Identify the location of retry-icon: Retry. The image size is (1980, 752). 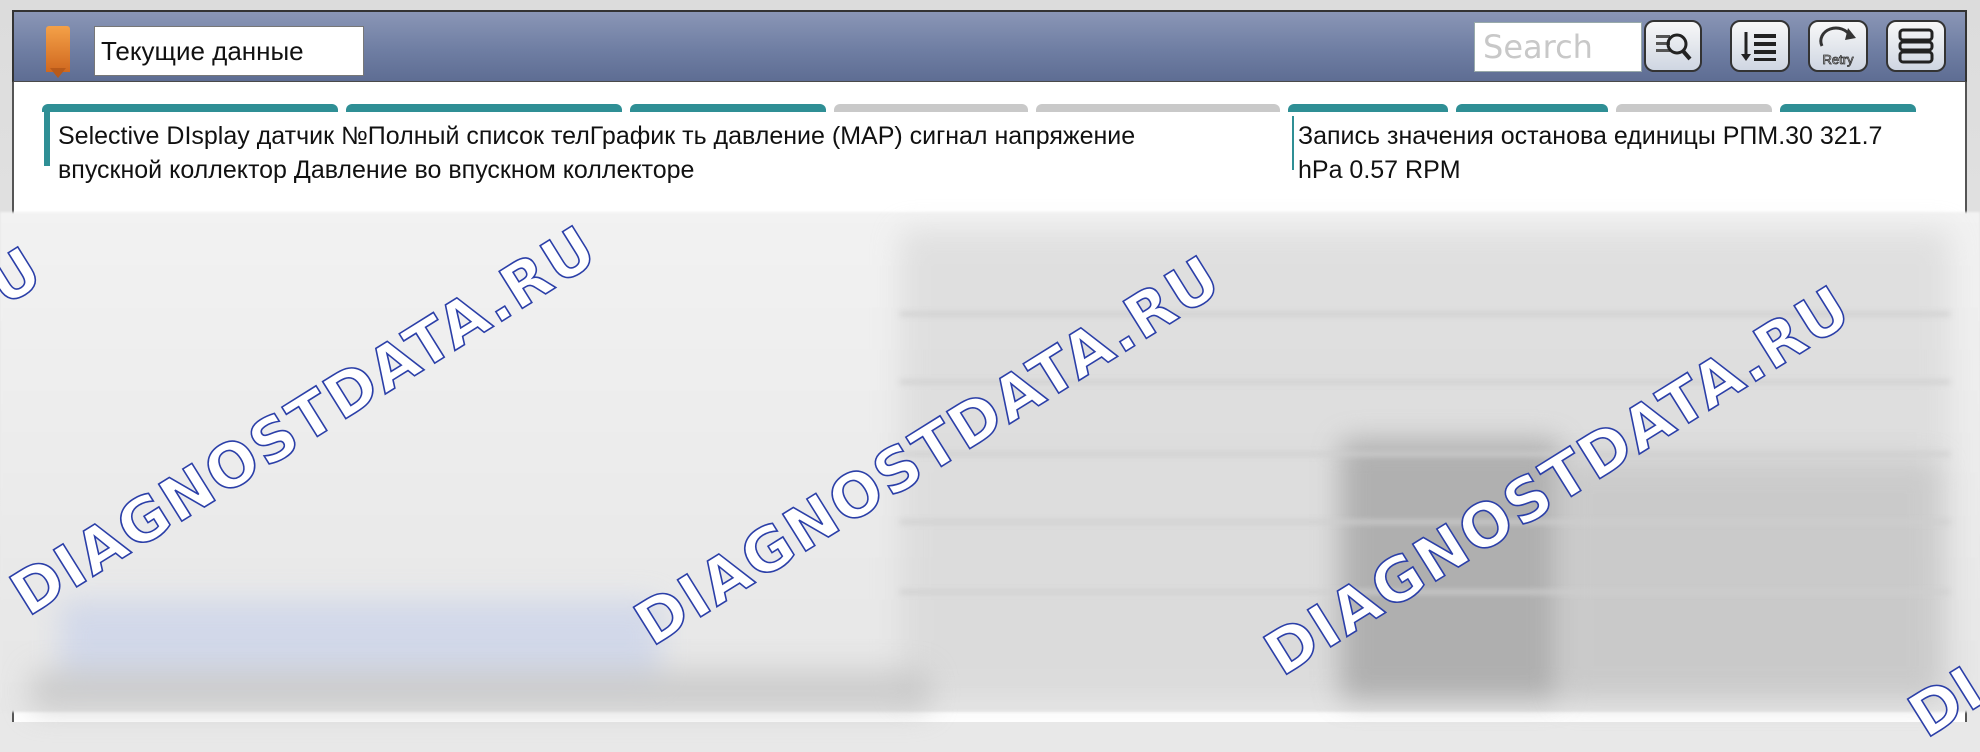
(1837, 46).